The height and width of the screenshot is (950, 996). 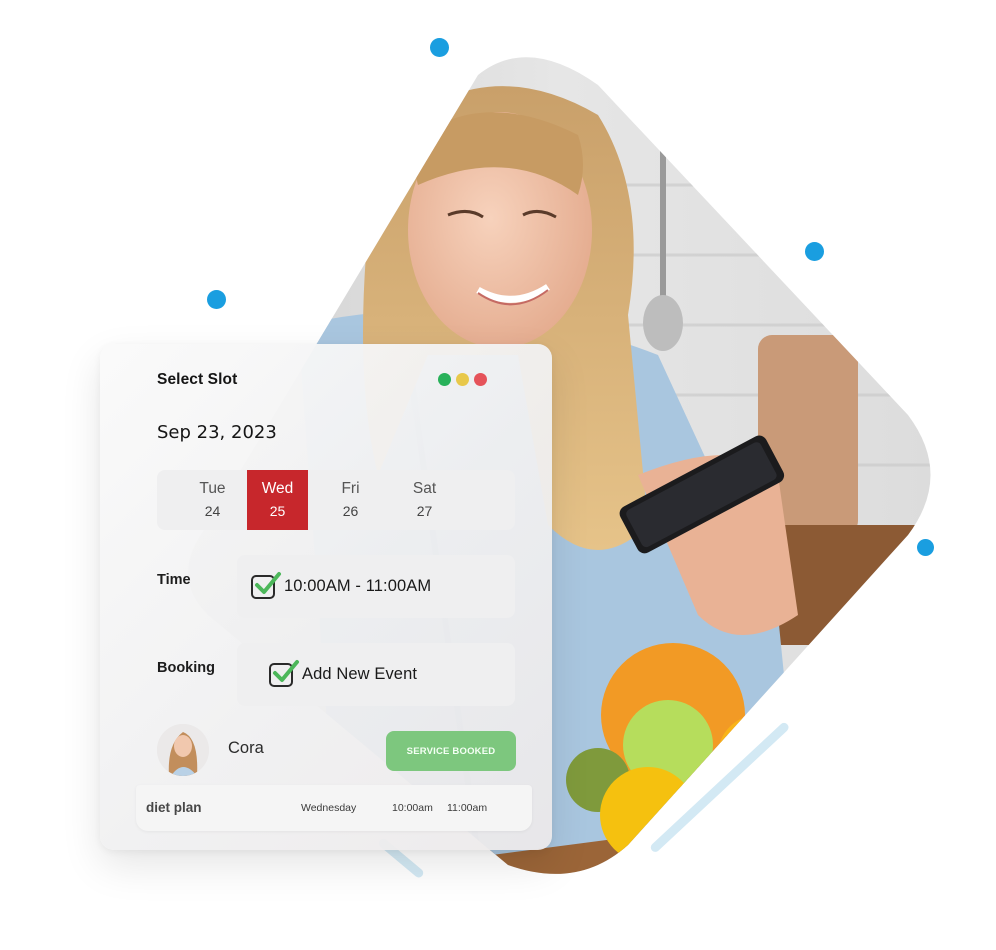 What do you see at coordinates (360, 674) in the screenshot?
I see `booking-value: Add New Event` at bounding box center [360, 674].